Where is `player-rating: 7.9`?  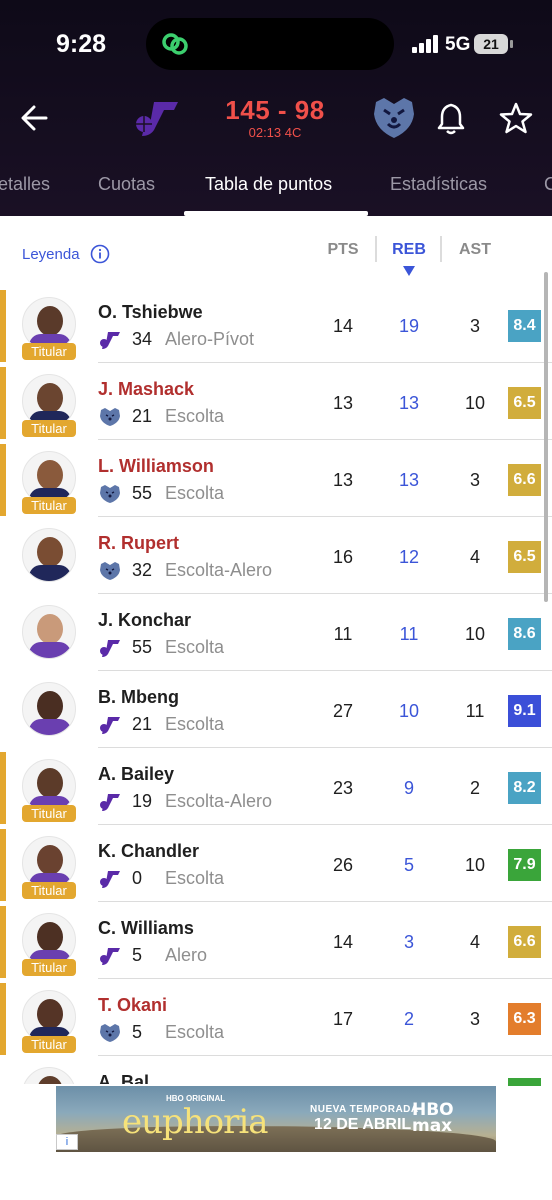 player-rating: 7.9 is located at coordinates (524, 865).